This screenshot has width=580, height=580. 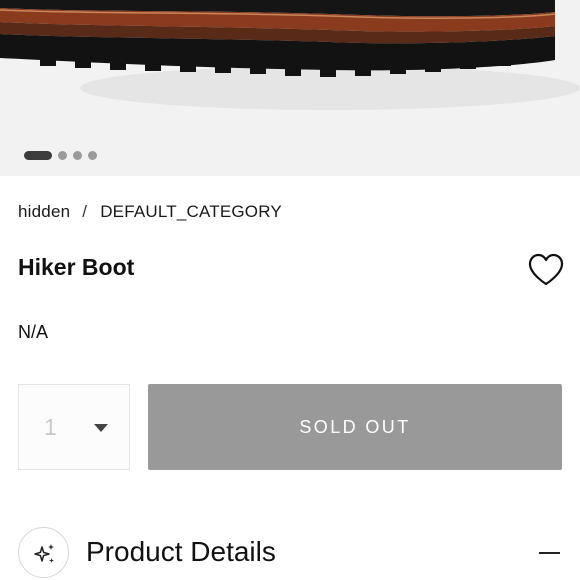 I want to click on carousel-pagination, so click(x=60, y=155).